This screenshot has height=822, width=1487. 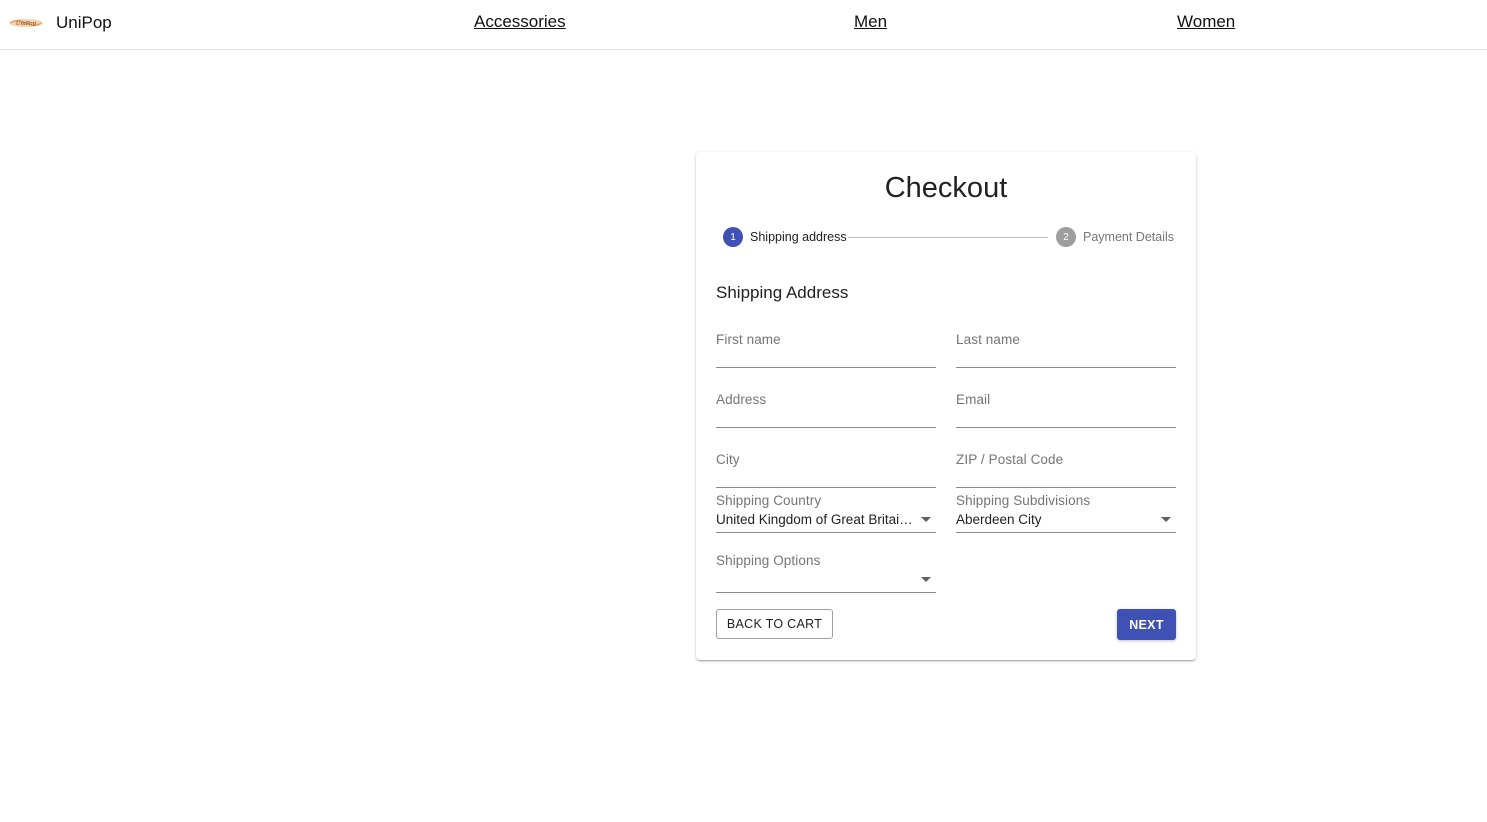 What do you see at coordinates (1066, 513) in the screenshot?
I see `shipping-subdivisions-select: Shipping Subdivisions Aberdeen City` at bounding box center [1066, 513].